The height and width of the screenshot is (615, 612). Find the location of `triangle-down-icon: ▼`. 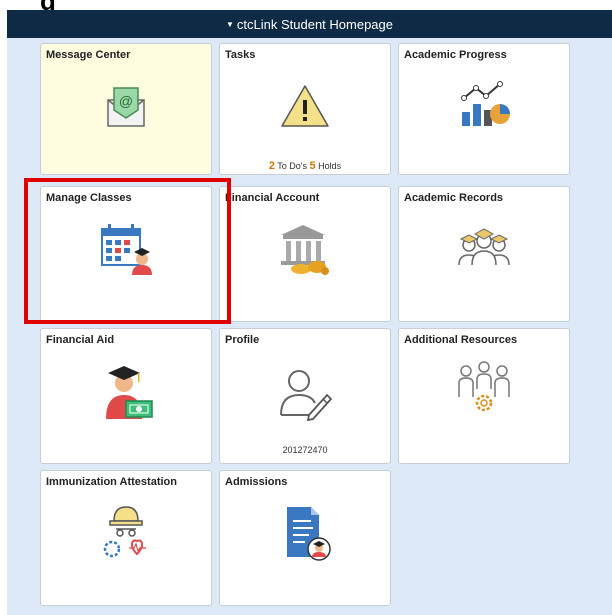

triangle-down-icon: ▼ is located at coordinates (229, 24).